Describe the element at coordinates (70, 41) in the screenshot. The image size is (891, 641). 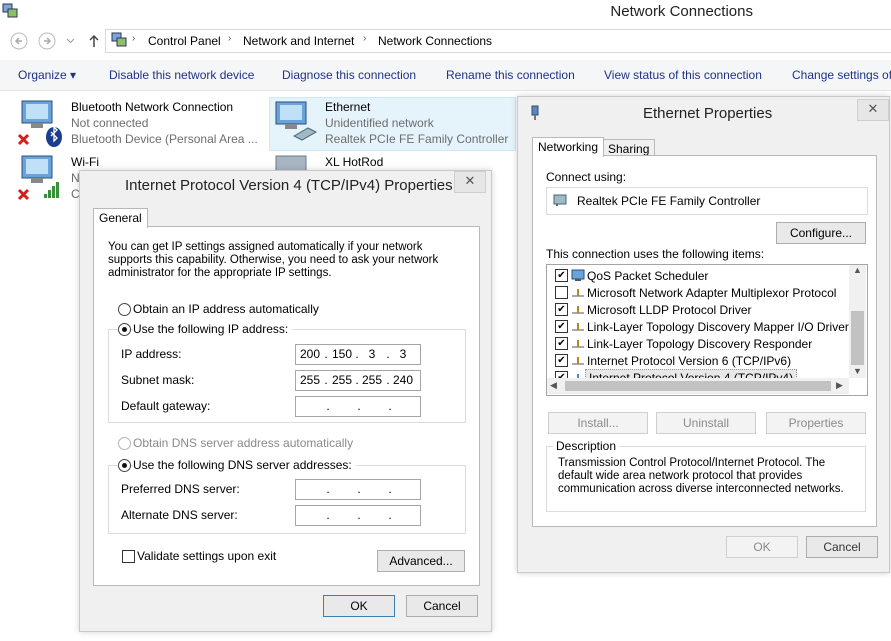
I see `recent-pages-chevron-icon` at that location.